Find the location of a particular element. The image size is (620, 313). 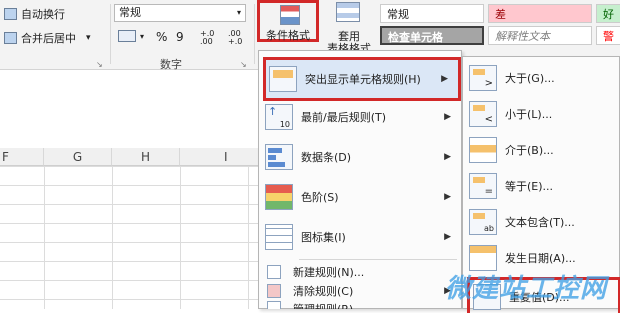

merge-center-button: 合并后居中 ▾ is located at coordinates (47, 38).